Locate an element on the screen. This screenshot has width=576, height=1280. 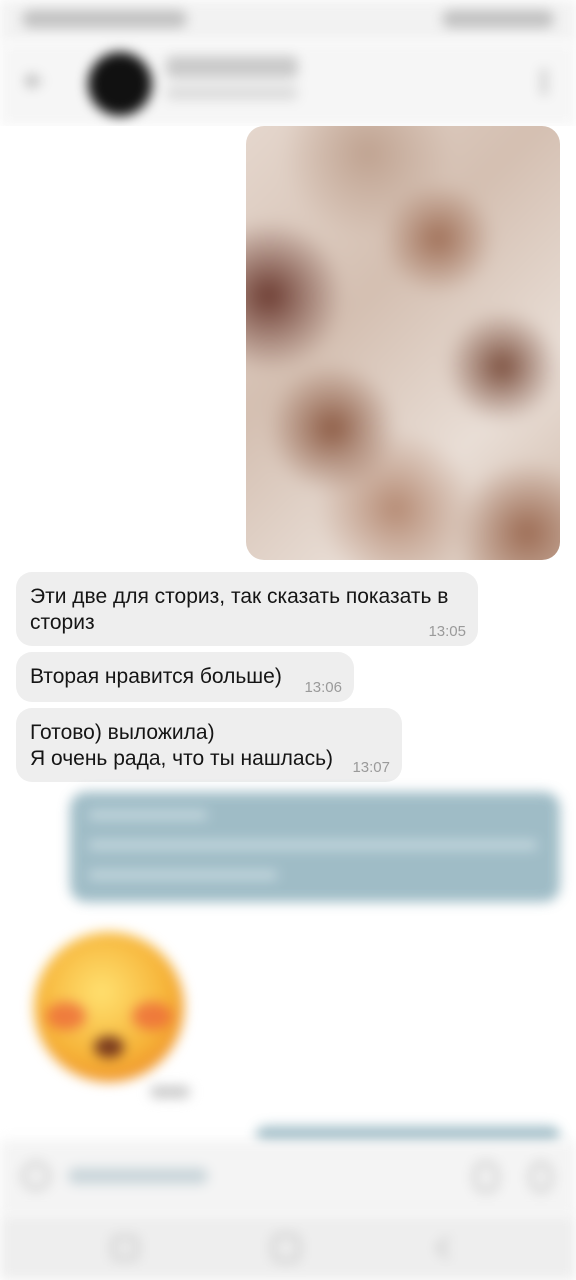
home-icon is located at coordinates (286, 1248).